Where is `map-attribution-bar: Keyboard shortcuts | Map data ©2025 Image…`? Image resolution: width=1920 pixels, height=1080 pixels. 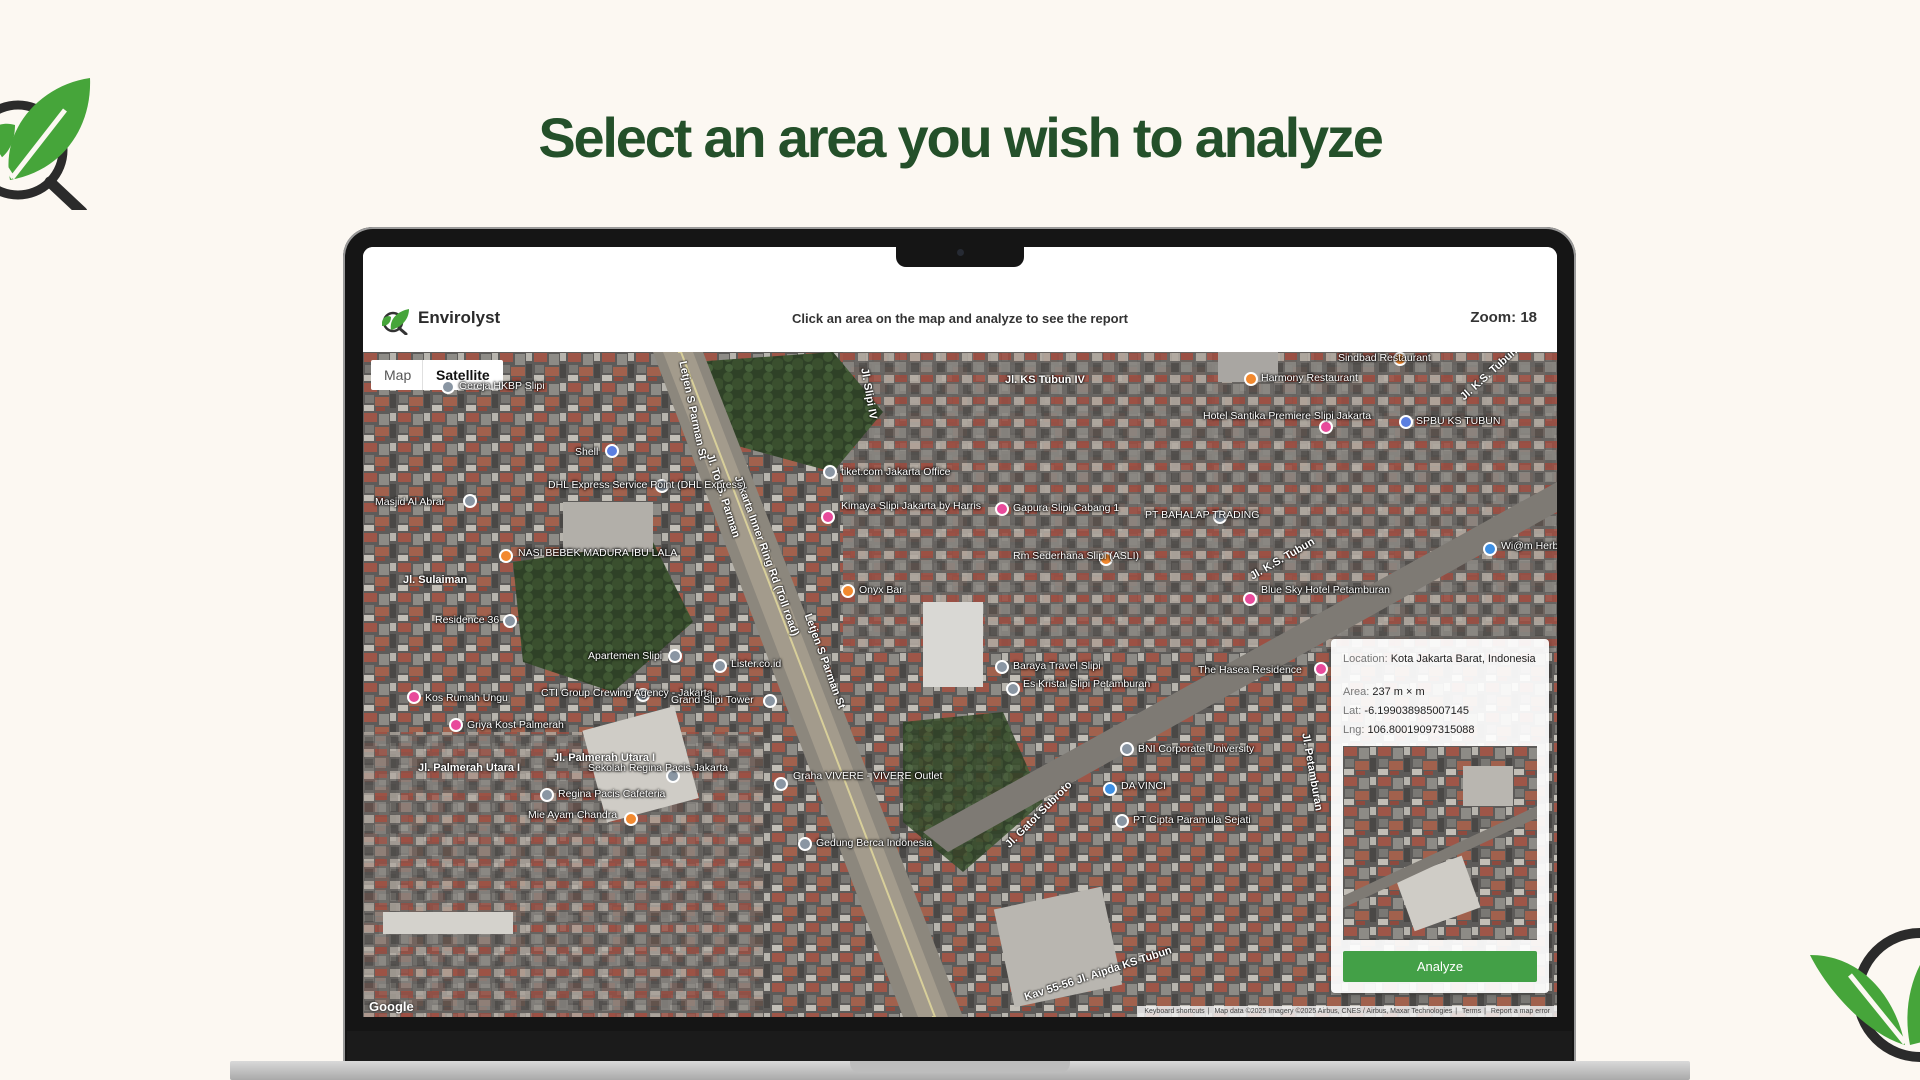 map-attribution-bar: Keyboard shortcuts | Map data ©2025 Image… is located at coordinates (1347, 1011).